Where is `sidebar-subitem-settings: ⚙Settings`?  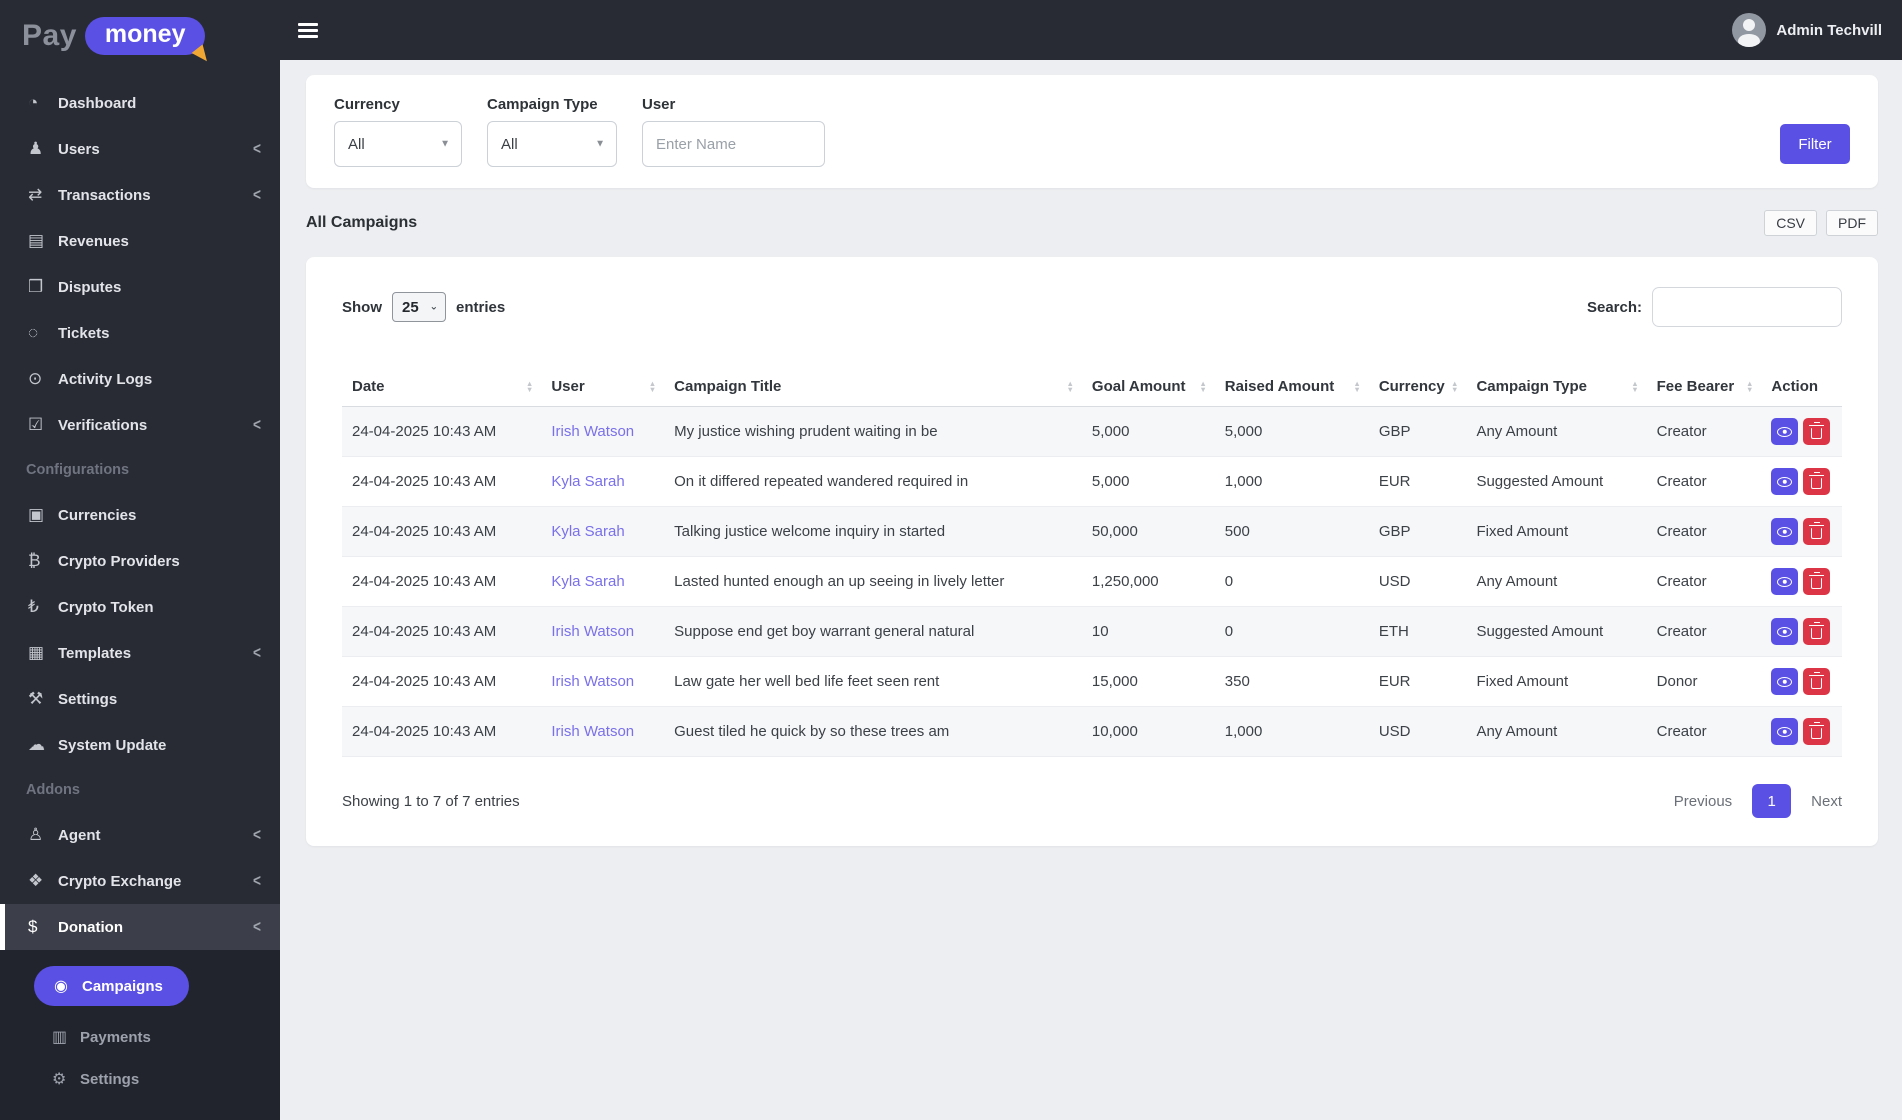 sidebar-subitem-settings: ⚙Settings is located at coordinates (140, 1079).